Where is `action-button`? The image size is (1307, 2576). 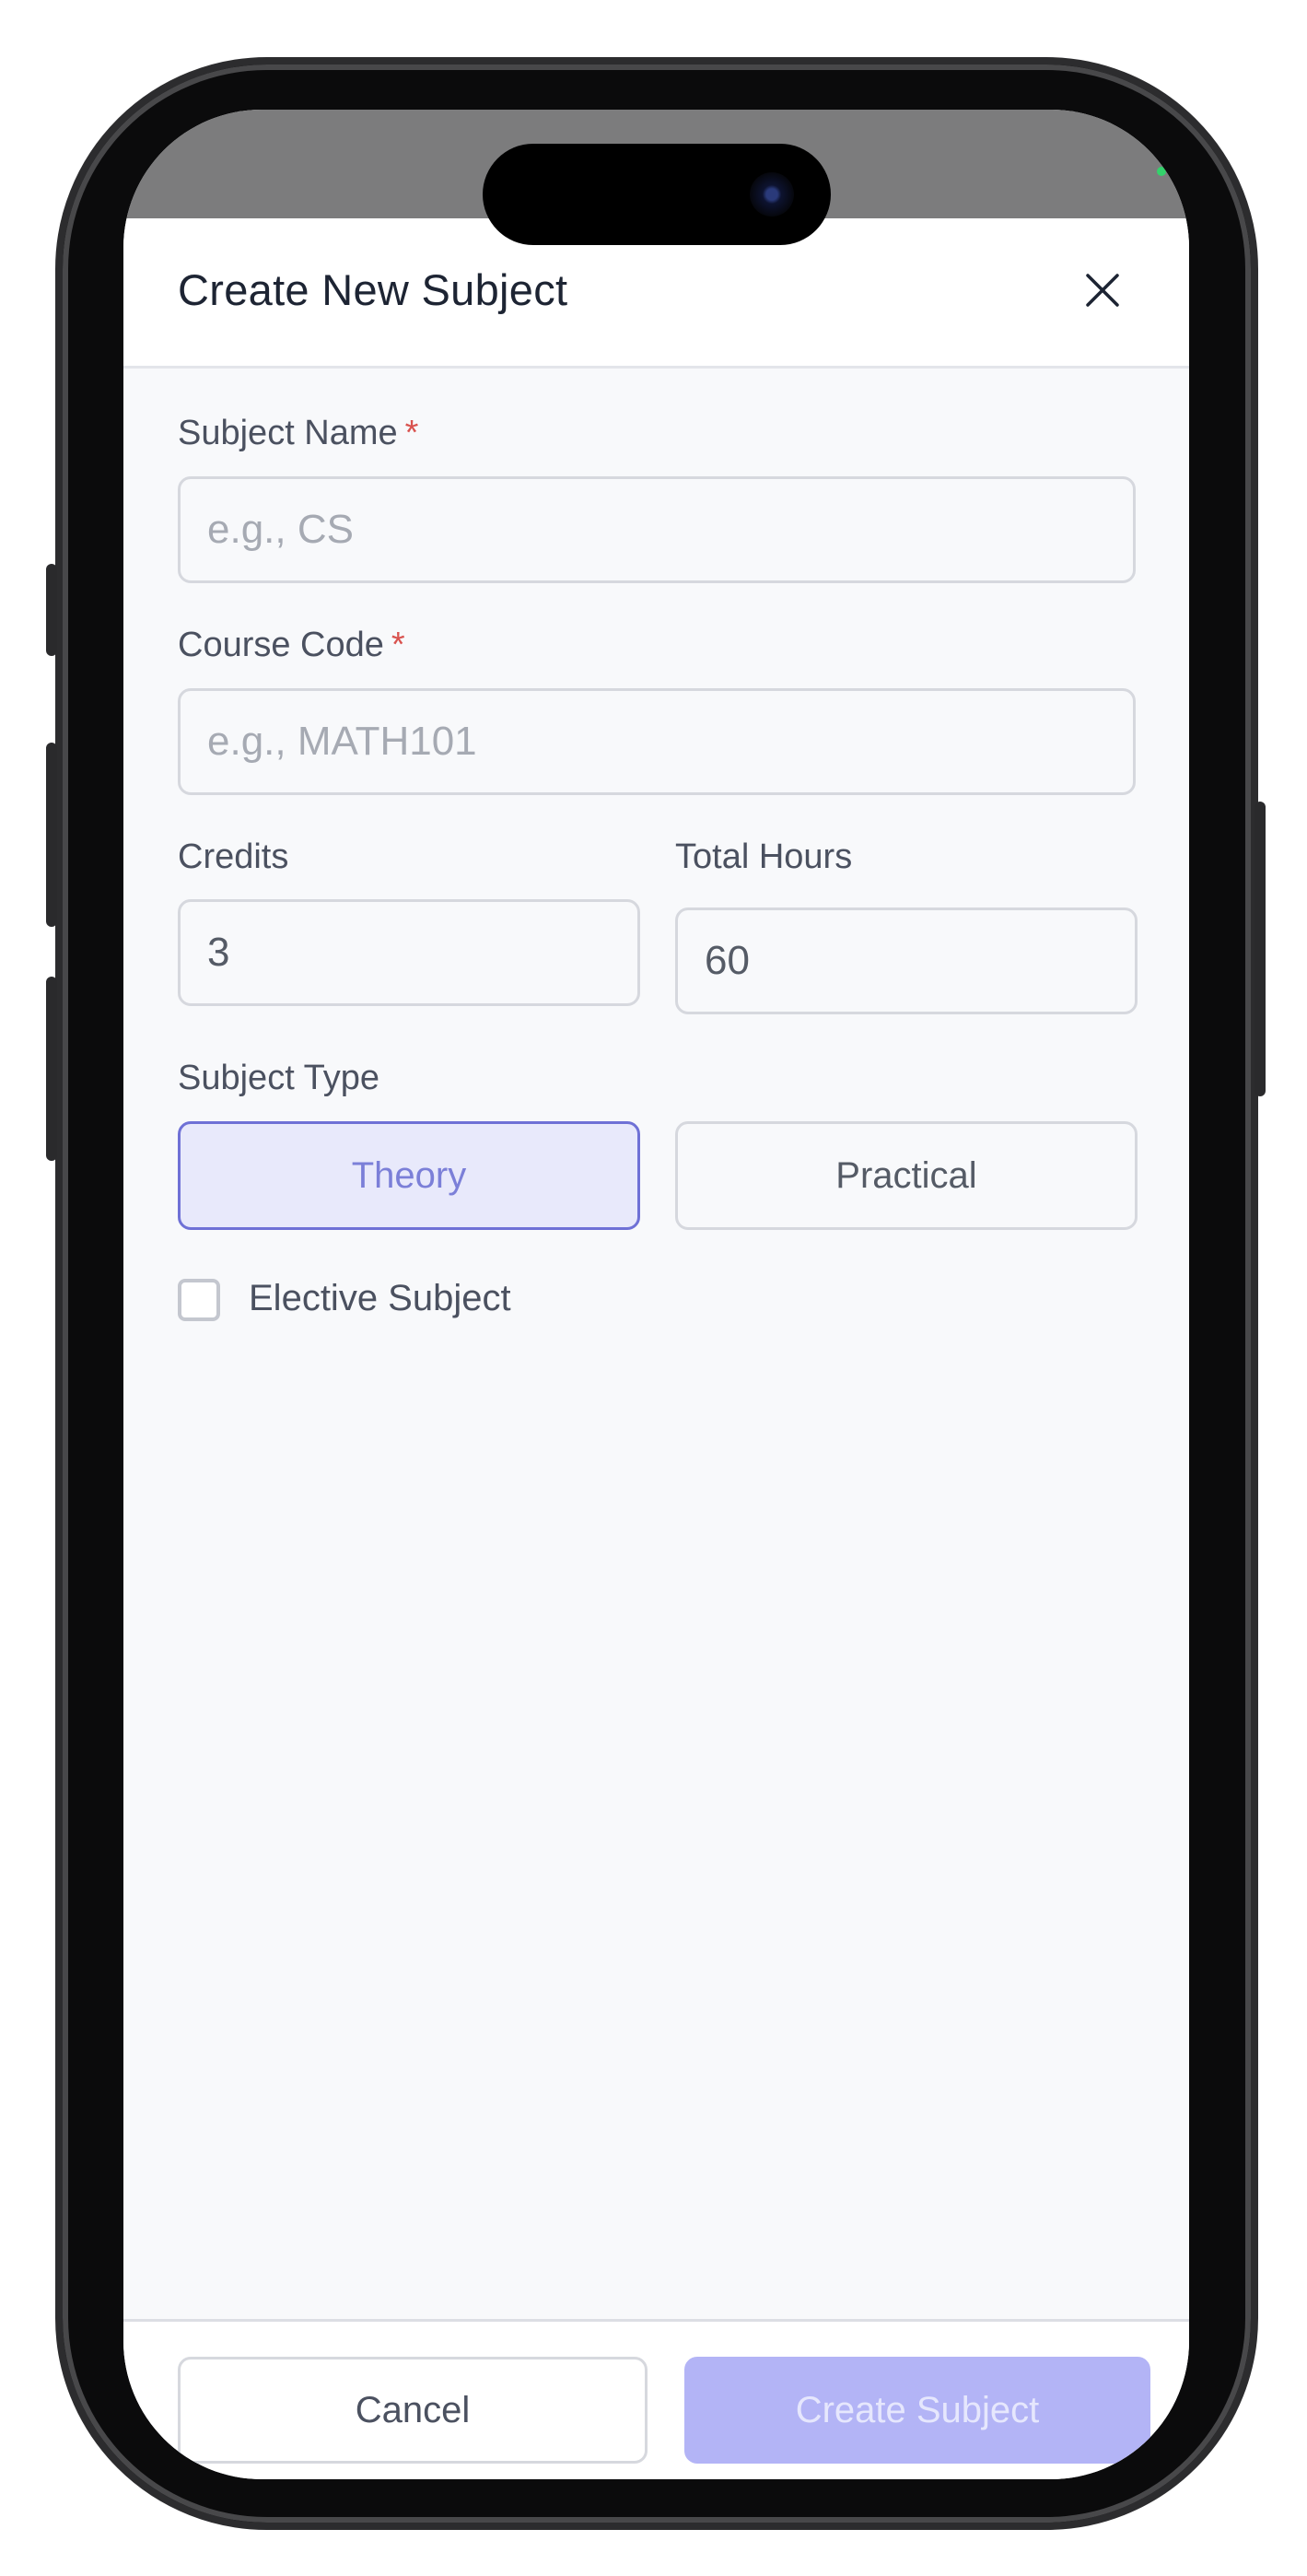
action-button is located at coordinates (52, 610).